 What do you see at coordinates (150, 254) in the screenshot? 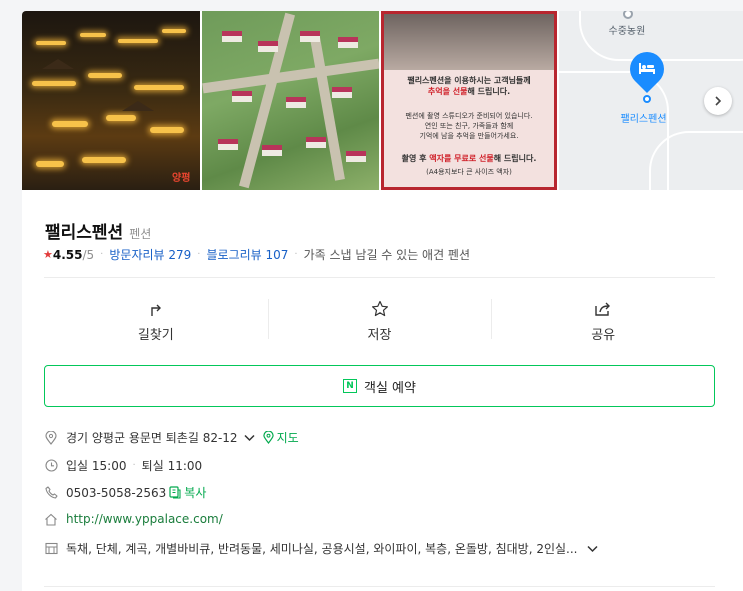
I see `visitor-reviews-link: 방문자리뷰 279` at bounding box center [150, 254].